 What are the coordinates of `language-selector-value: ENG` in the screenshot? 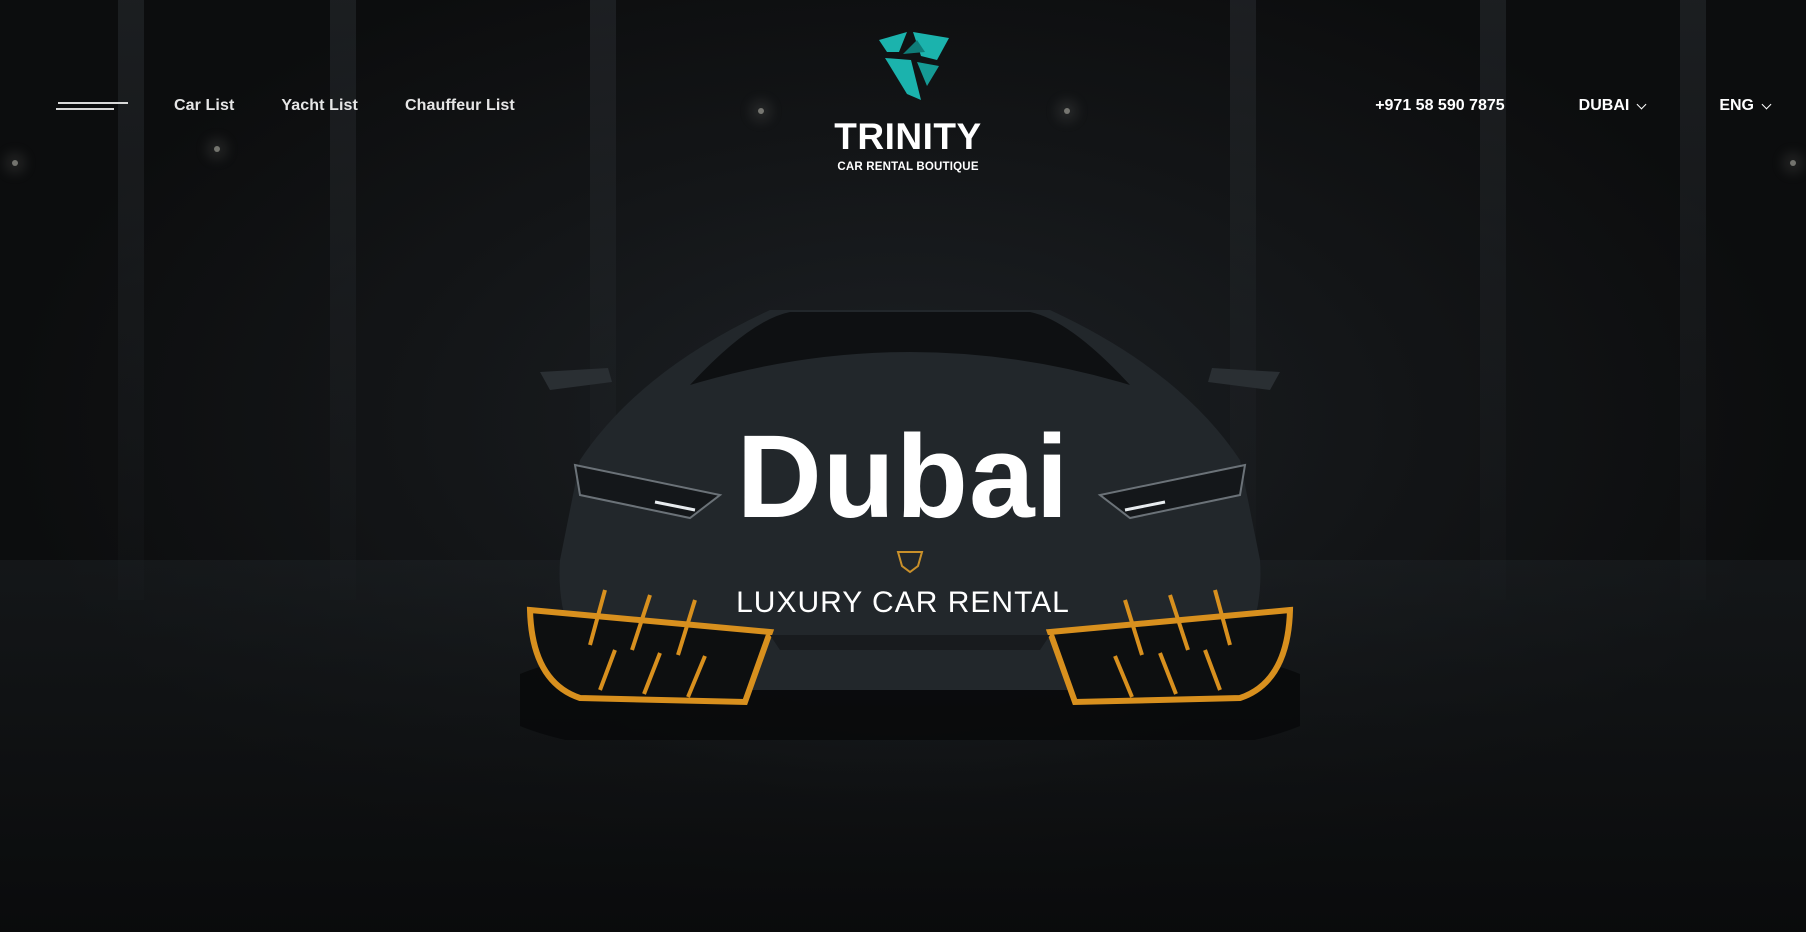 It's located at (1736, 105).